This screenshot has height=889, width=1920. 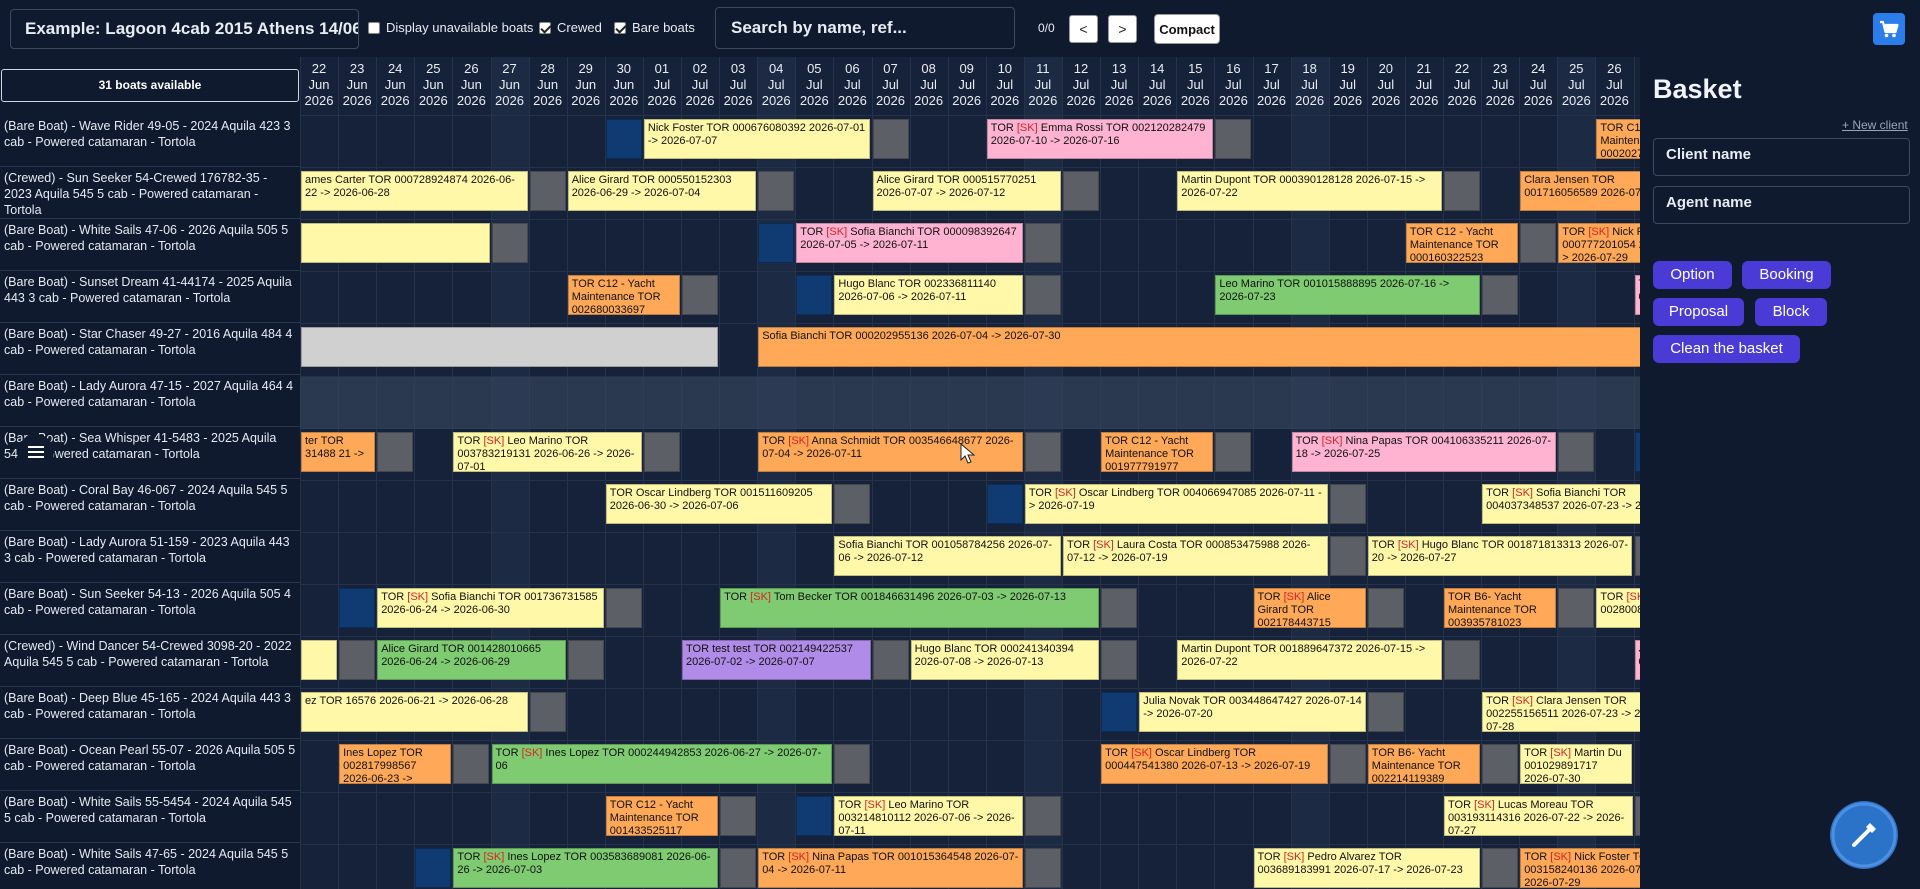 I want to click on clean-basket-button: Clean the basket, so click(x=1726, y=349).